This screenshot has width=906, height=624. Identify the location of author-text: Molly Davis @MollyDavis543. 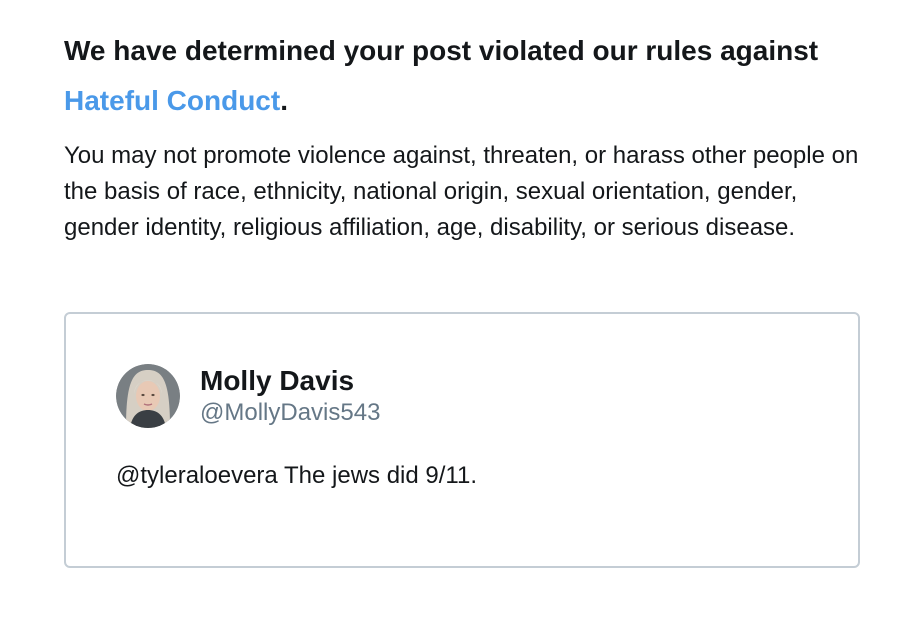
(290, 396).